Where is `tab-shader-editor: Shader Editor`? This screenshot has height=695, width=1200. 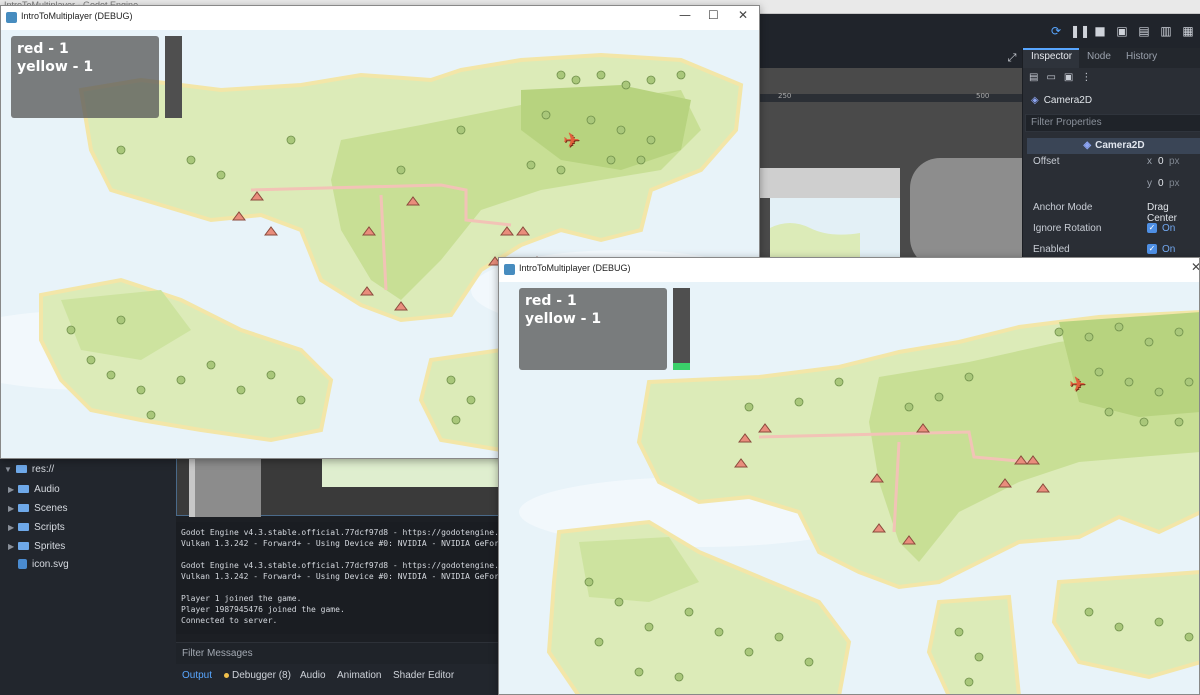
tab-shader-editor: Shader Editor is located at coordinates (423, 675).